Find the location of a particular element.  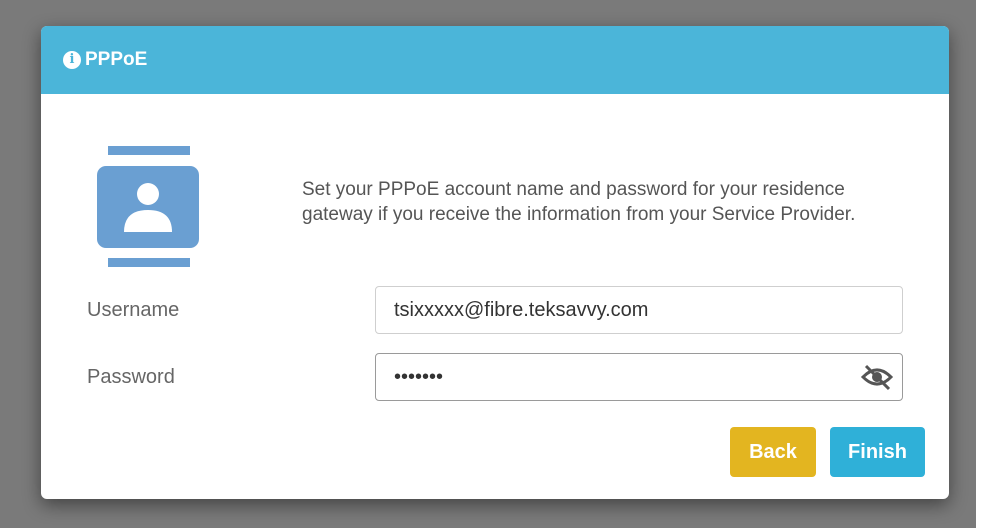

back-button: Back is located at coordinates (773, 452).